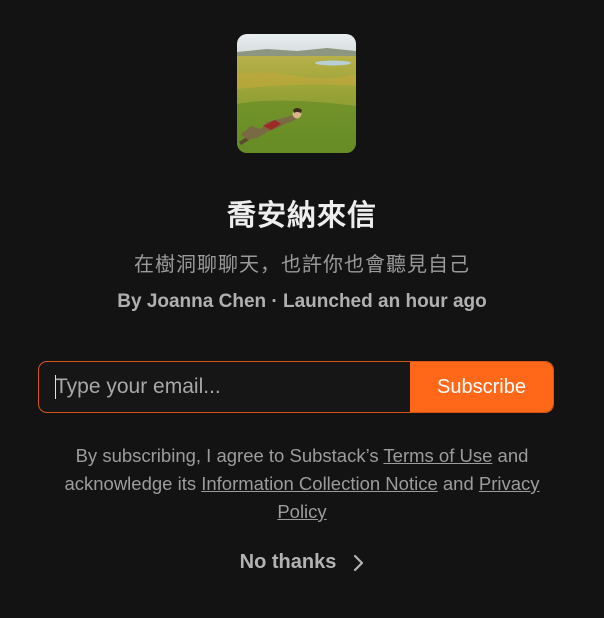 The width and height of the screenshot is (604, 618). I want to click on no-thanks-button: No thanks, so click(302, 562).